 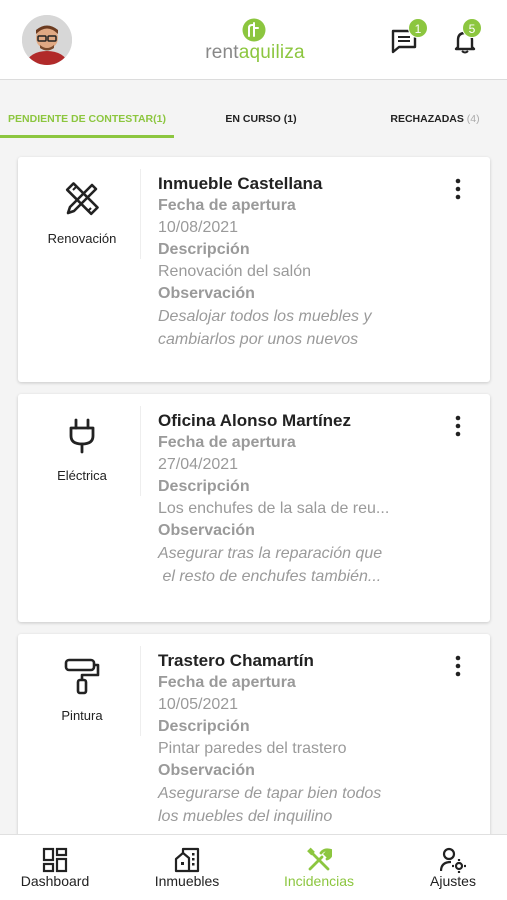 I want to click on ruler-pencil-icon, so click(x=82, y=199).